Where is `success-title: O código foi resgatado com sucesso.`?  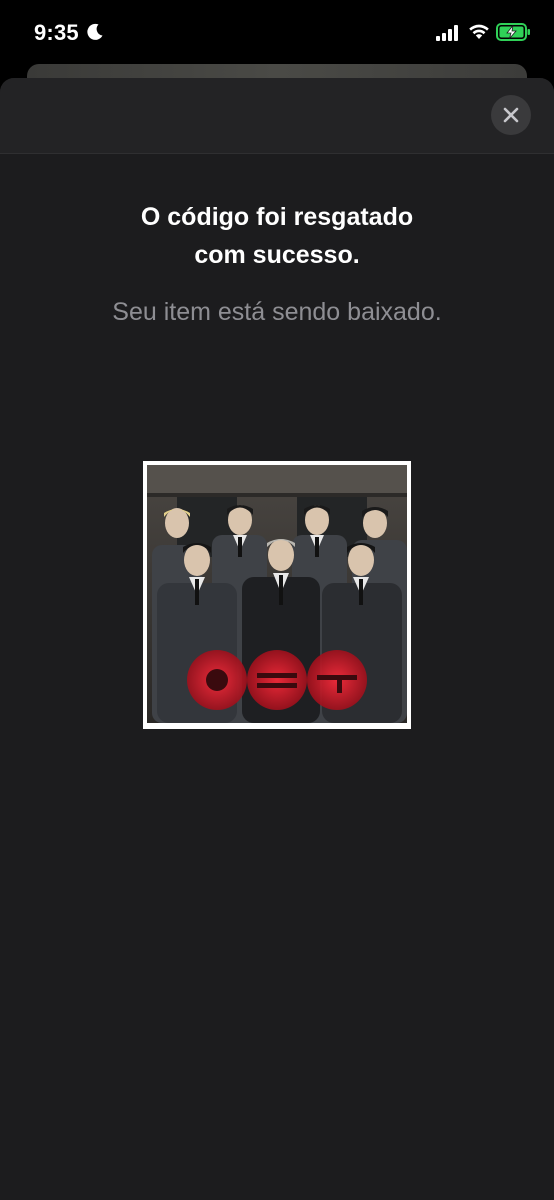 success-title: O código foi resgatado com sucesso. is located at coordinates (277, 236).